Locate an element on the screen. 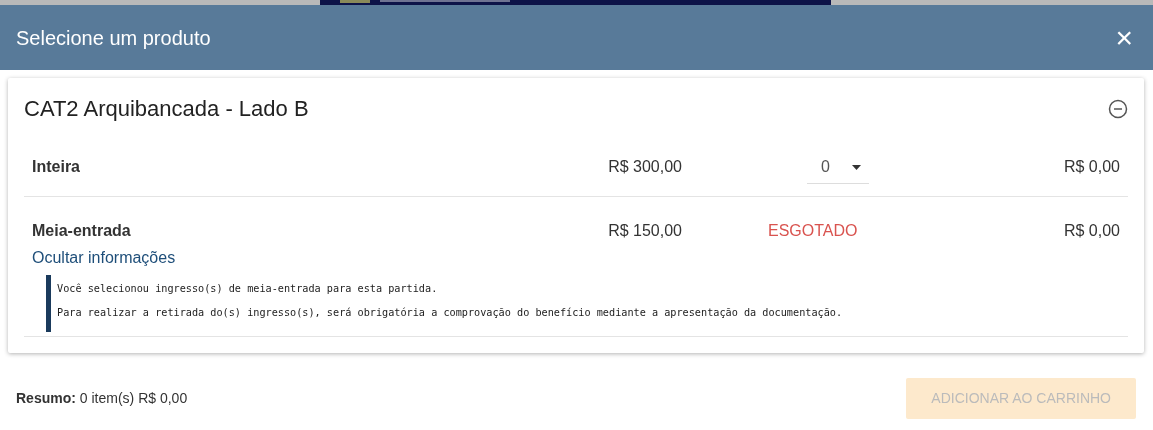  ticket-type: Inteira is located at coordinates (56, 167).